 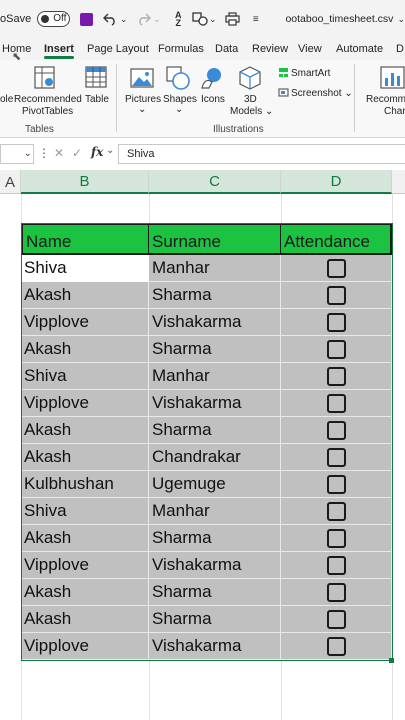 What do you see at coordinates (16, 19) in the screenshot?
I see `autosave-label: oSave` at bounding box center [16, 19].